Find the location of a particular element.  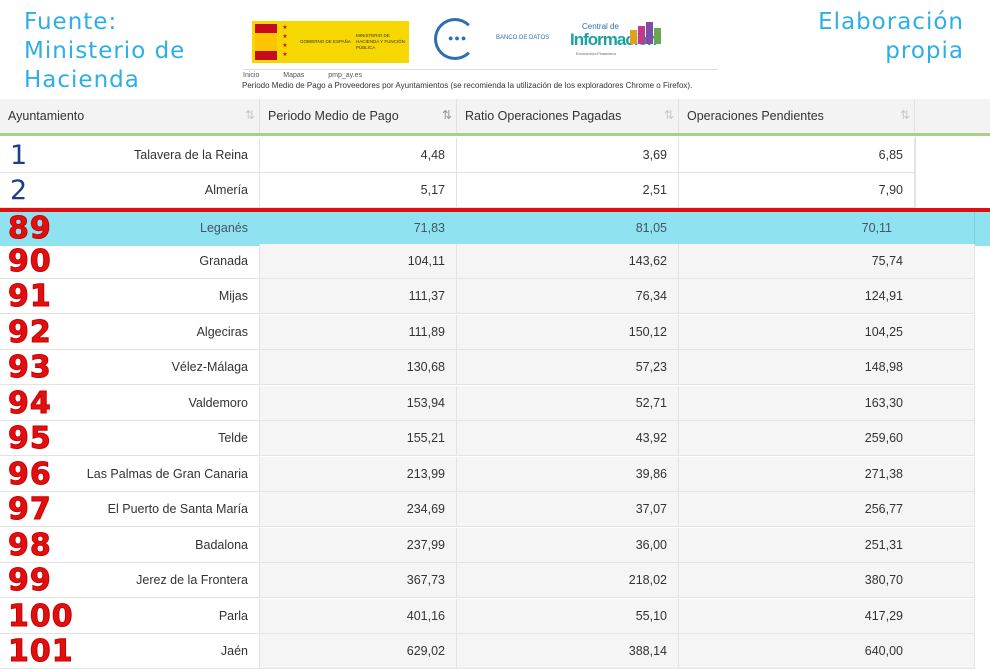

column-header-ayuntamiento: Ayuntamiento ⇅ is located at coordinates (130, 116).